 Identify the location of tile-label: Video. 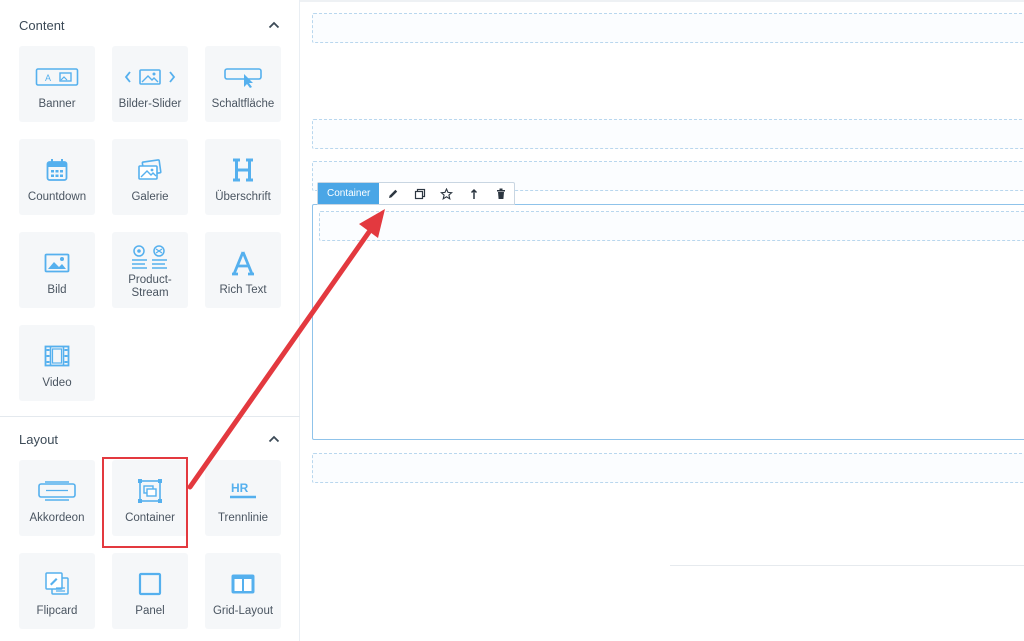
(57, 383).